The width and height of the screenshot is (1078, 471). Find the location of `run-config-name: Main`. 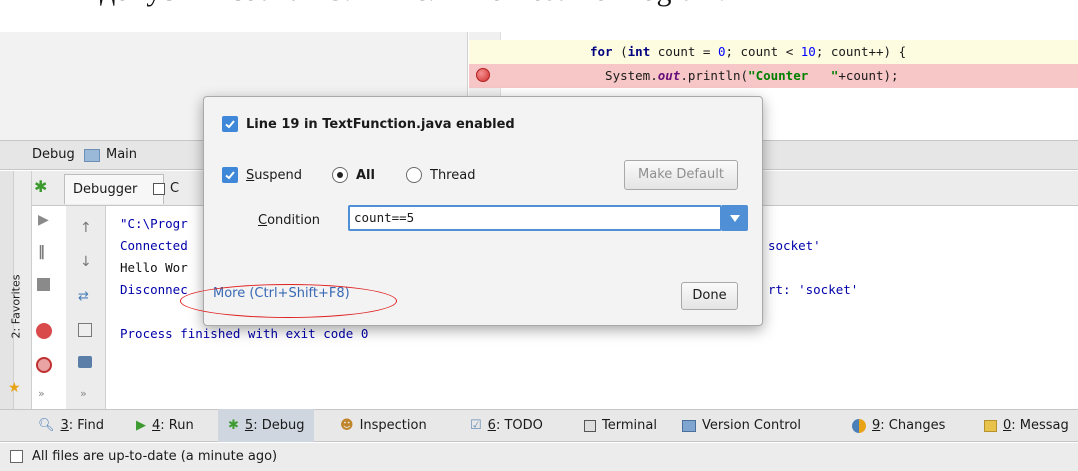

run-config-name: Main is located at coordinates (121, 154).